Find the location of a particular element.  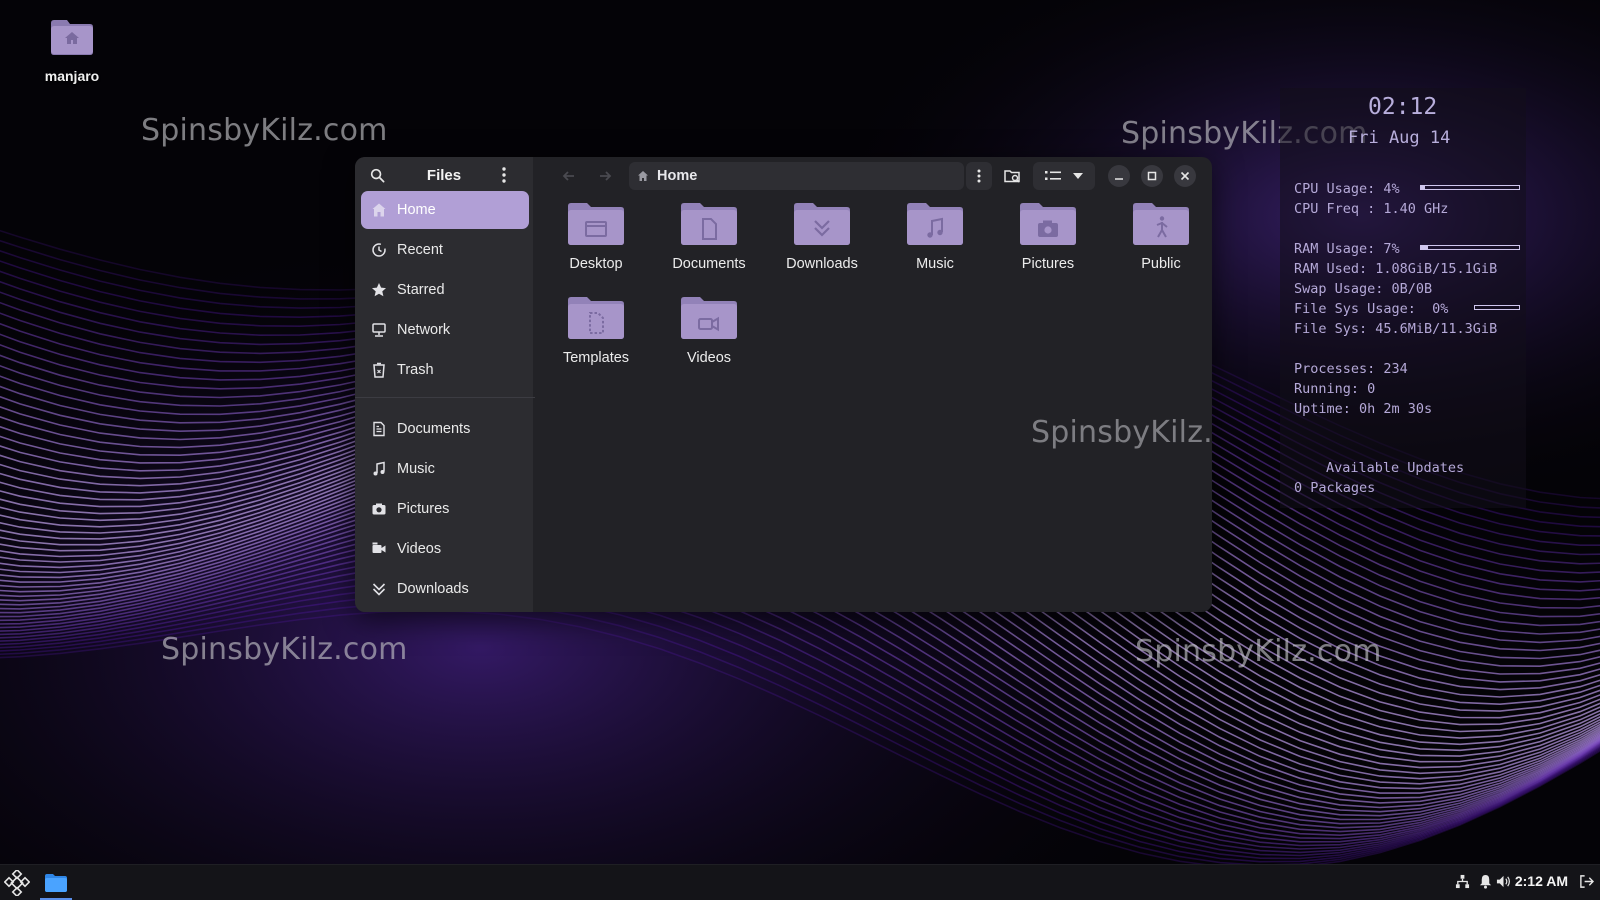

network-icon is located at coordinates (1462, 881).